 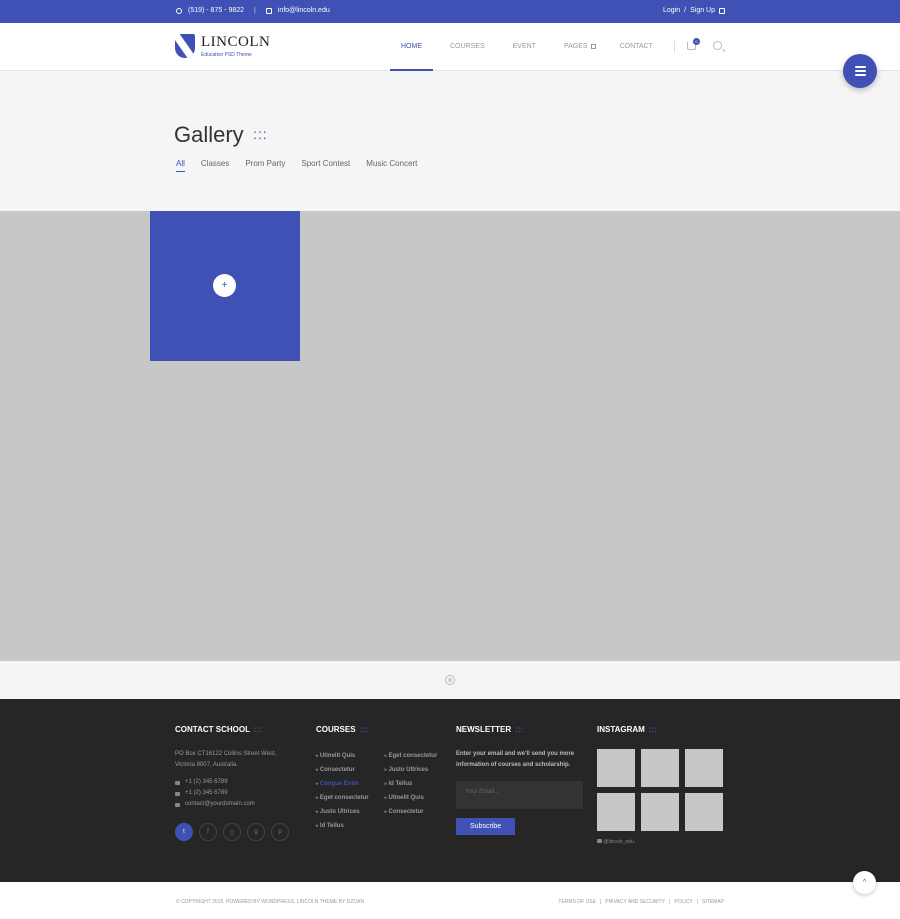 What do you see at coordinates (618, 842) in the screenshot?
I see `instagram-handle: @lincoln_edu` at bounding box center [618, 842].